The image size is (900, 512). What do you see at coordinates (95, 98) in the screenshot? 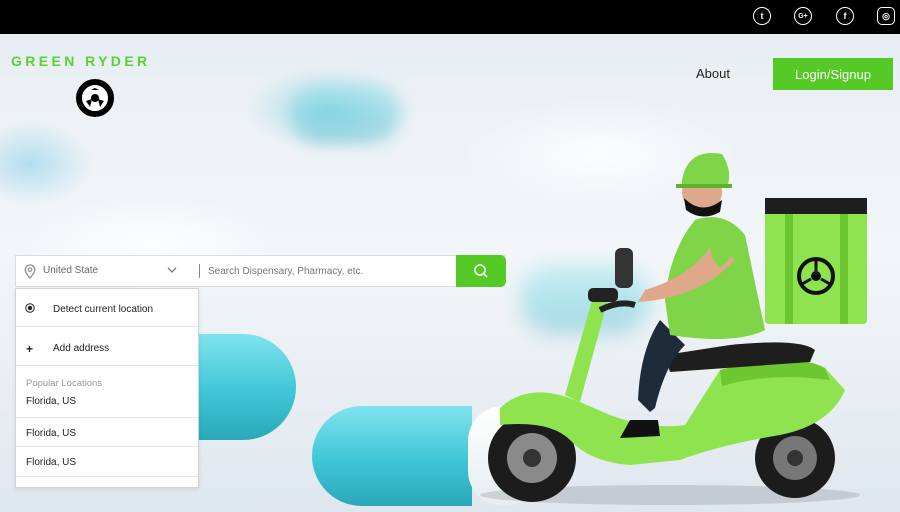
I see `steering-wheel-logo-icon` at bounding box center [95, 98].